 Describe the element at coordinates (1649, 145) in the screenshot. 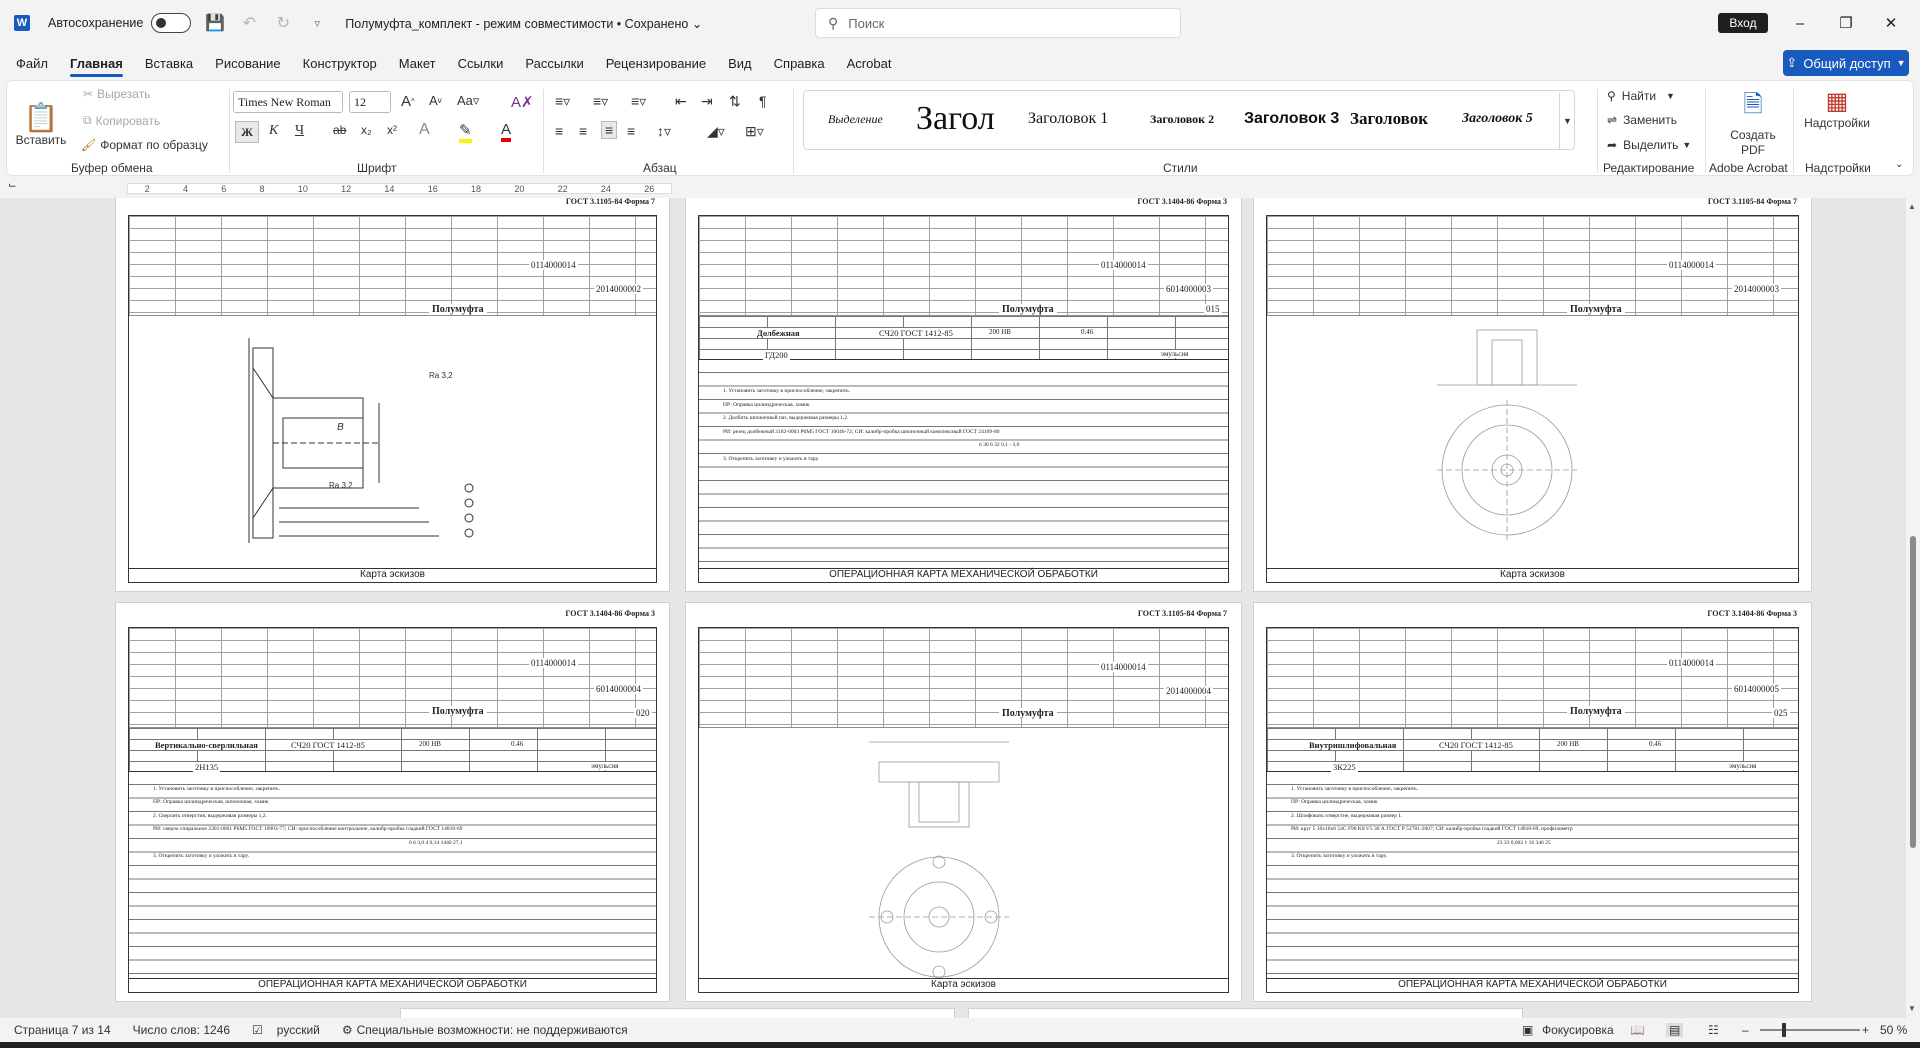

I see `select-button: ➦ Выделить ▼` at that location.